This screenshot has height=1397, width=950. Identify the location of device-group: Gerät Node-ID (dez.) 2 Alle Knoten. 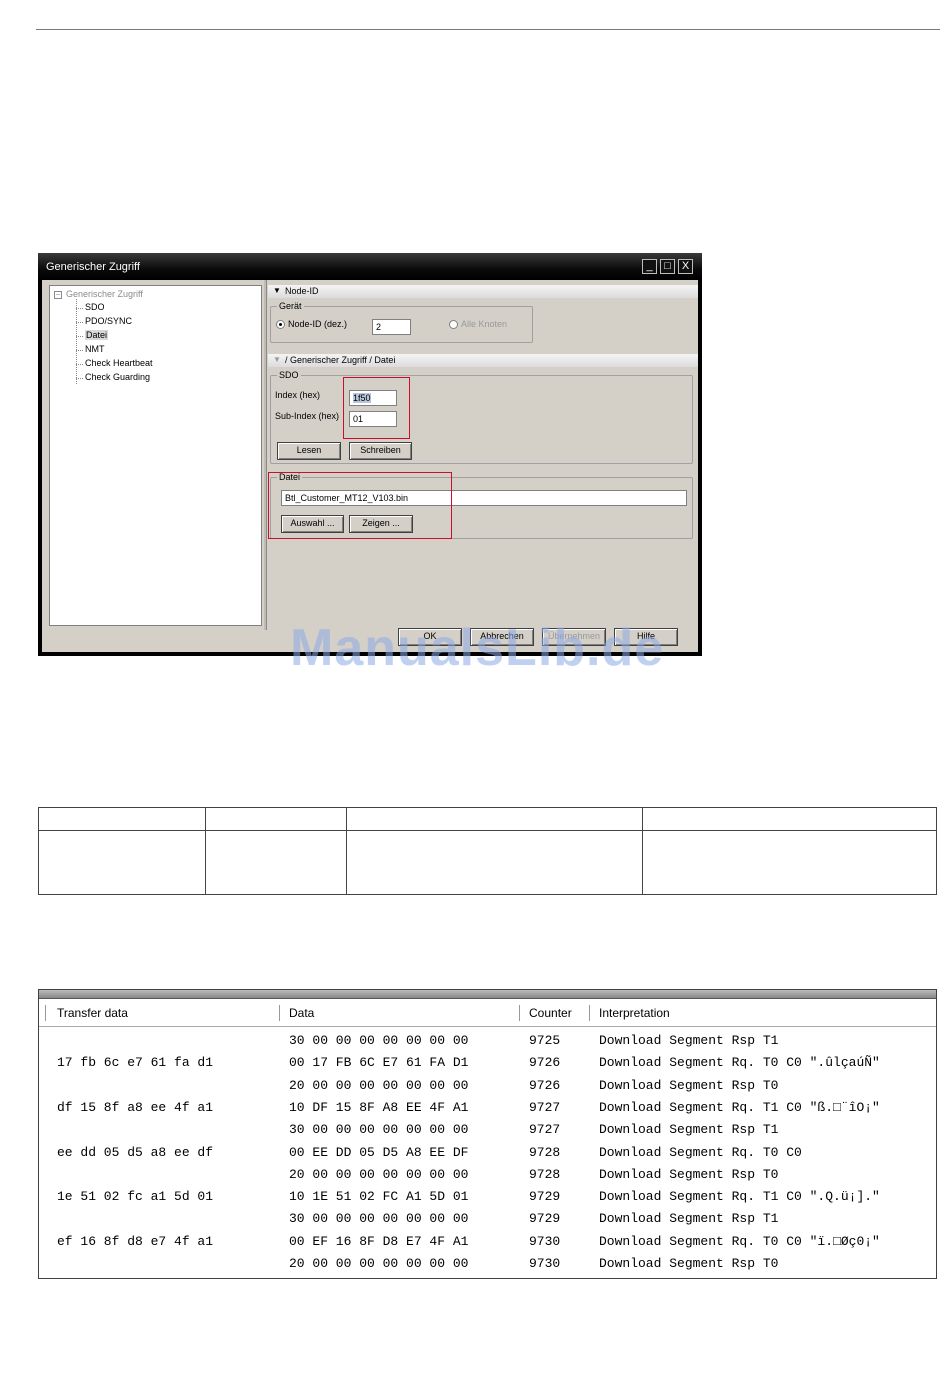
(401, 322).